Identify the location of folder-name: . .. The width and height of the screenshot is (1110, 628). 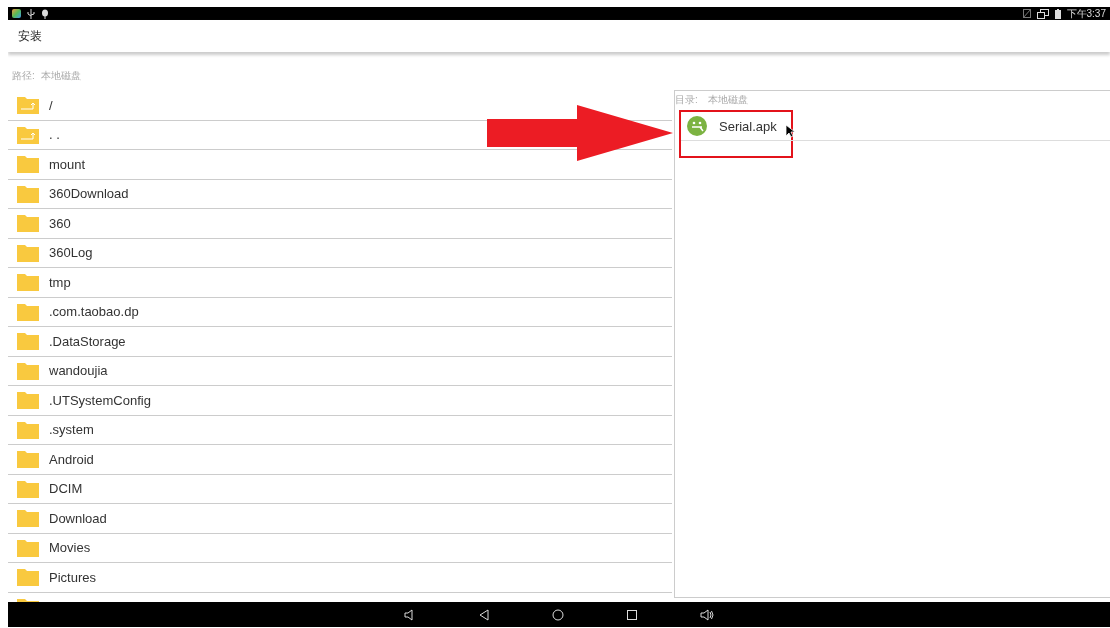
(54, 135).